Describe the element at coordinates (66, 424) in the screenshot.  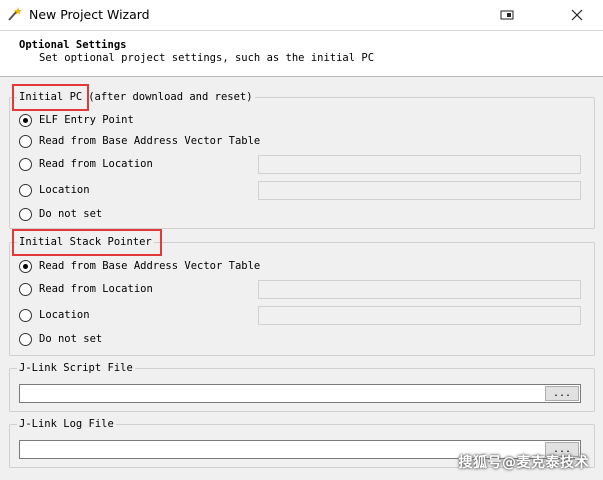
I see `log-file-legend: J-Link Log File` at that location.